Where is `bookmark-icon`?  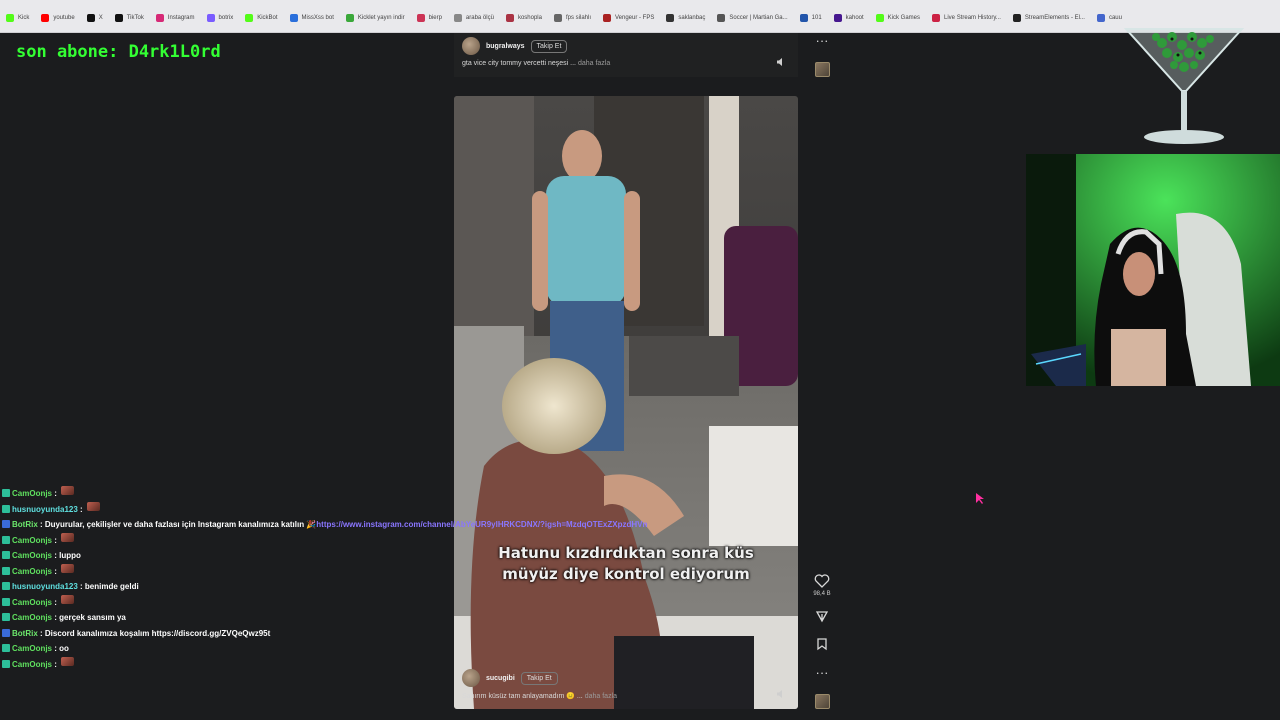
bookmark-icon is located at coordinates (822, 644).